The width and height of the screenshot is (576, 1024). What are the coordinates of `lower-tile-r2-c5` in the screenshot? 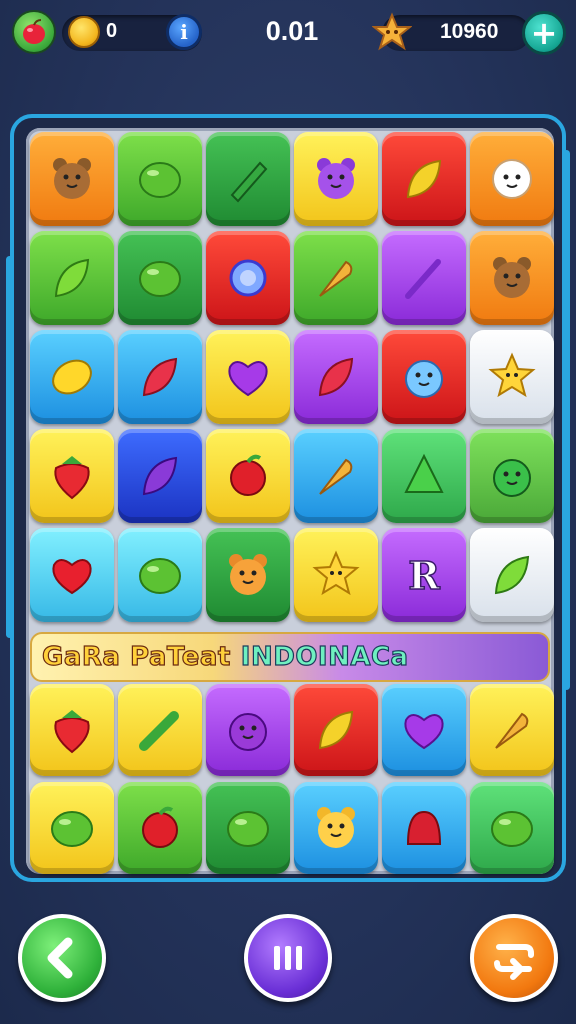 It's located at (424, 828).